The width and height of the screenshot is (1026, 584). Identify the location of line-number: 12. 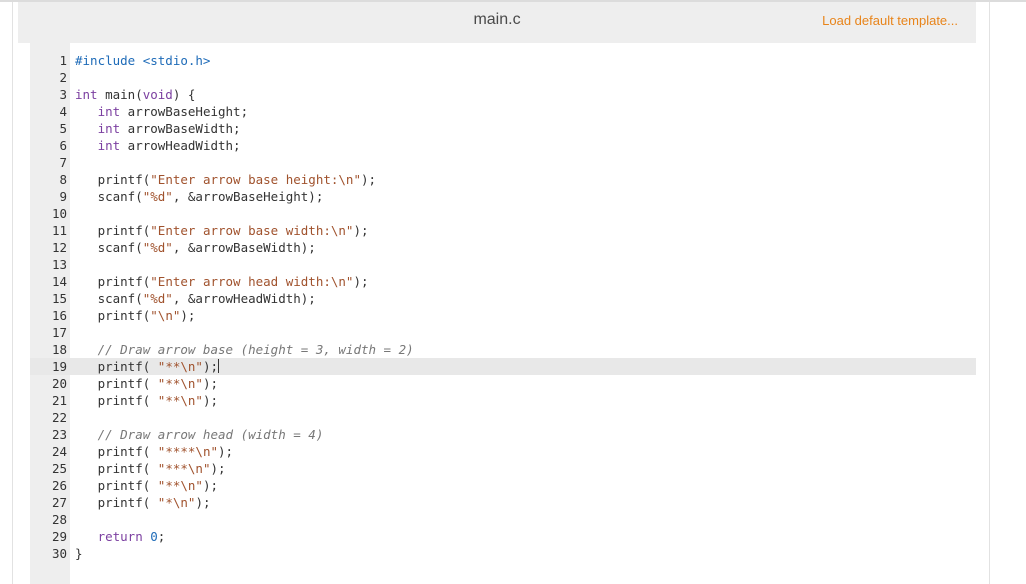
(59, 247).